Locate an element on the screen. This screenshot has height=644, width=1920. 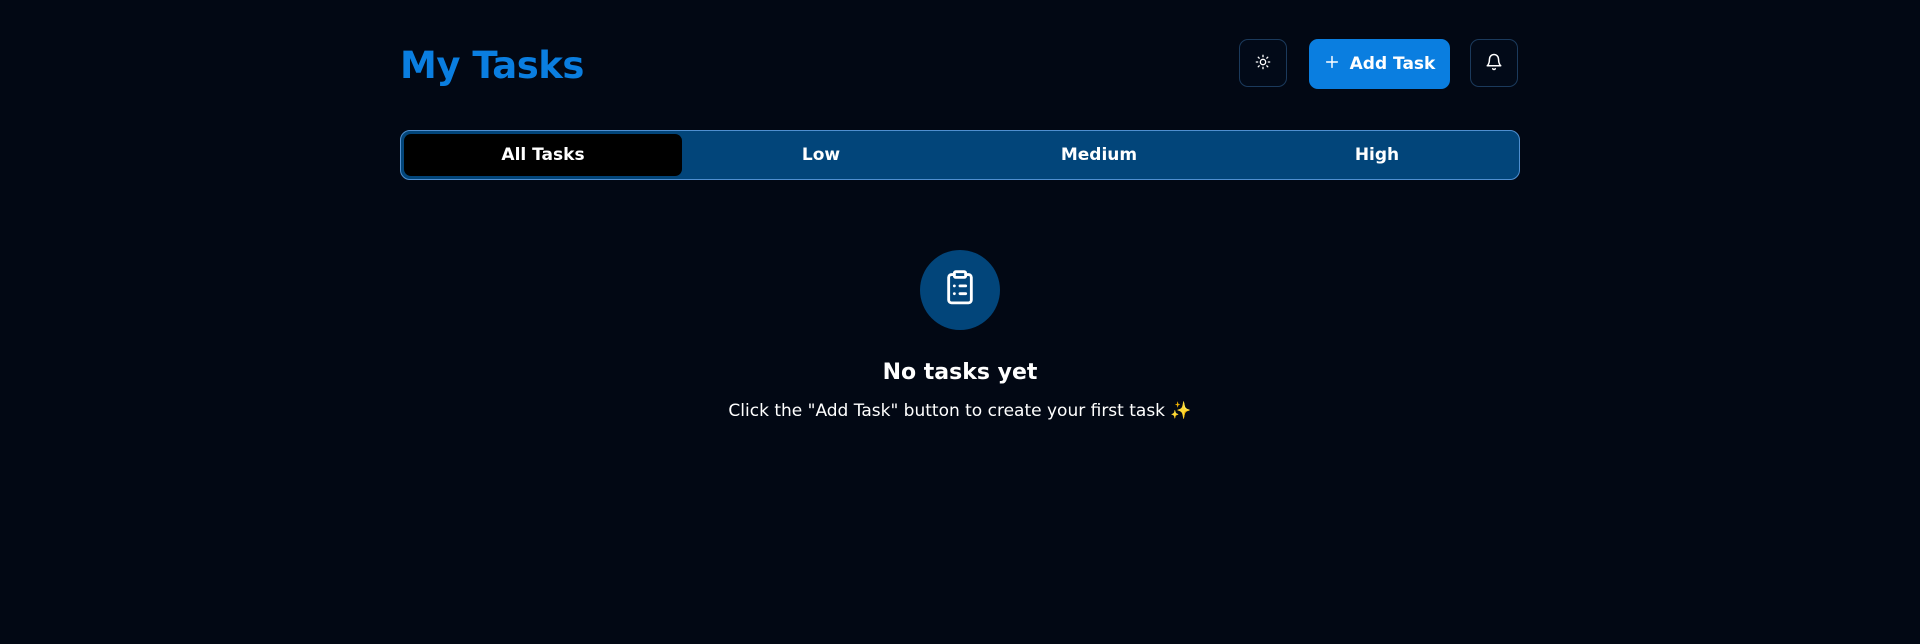
plus-icon is located at coordinates (1332, 64).